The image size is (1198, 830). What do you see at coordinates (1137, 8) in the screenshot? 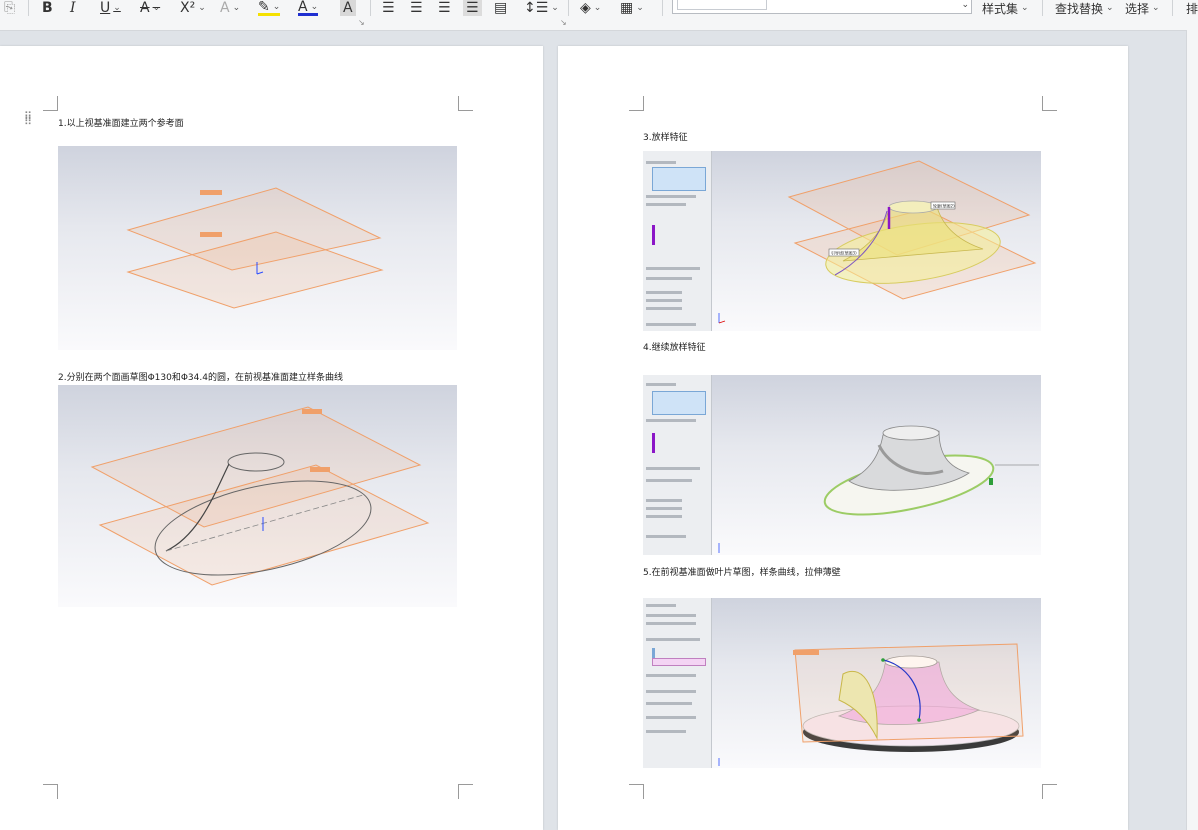
I see `select-label: 选择` at bounding box center [1137, 8].